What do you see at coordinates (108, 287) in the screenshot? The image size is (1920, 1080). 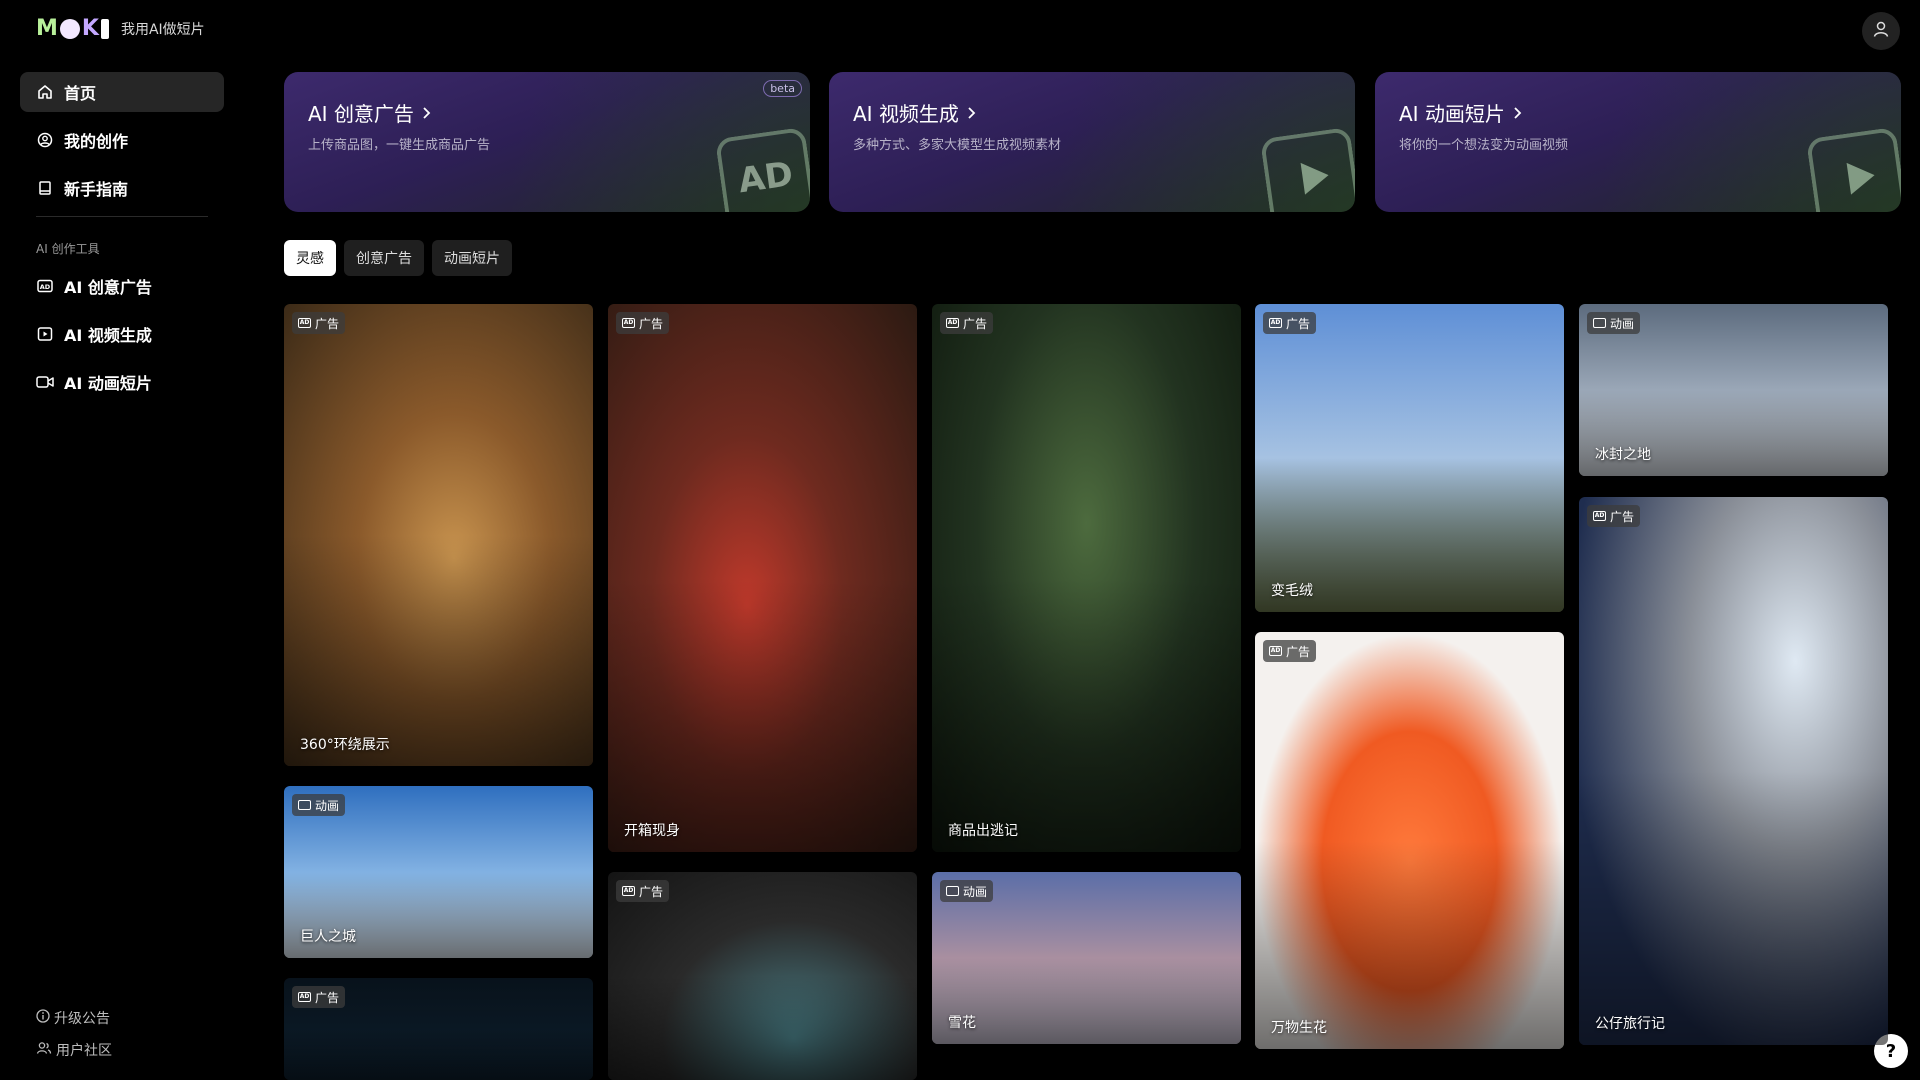 I see `nav-item-label: AI 创意广告` at bounding box center [108, 287].